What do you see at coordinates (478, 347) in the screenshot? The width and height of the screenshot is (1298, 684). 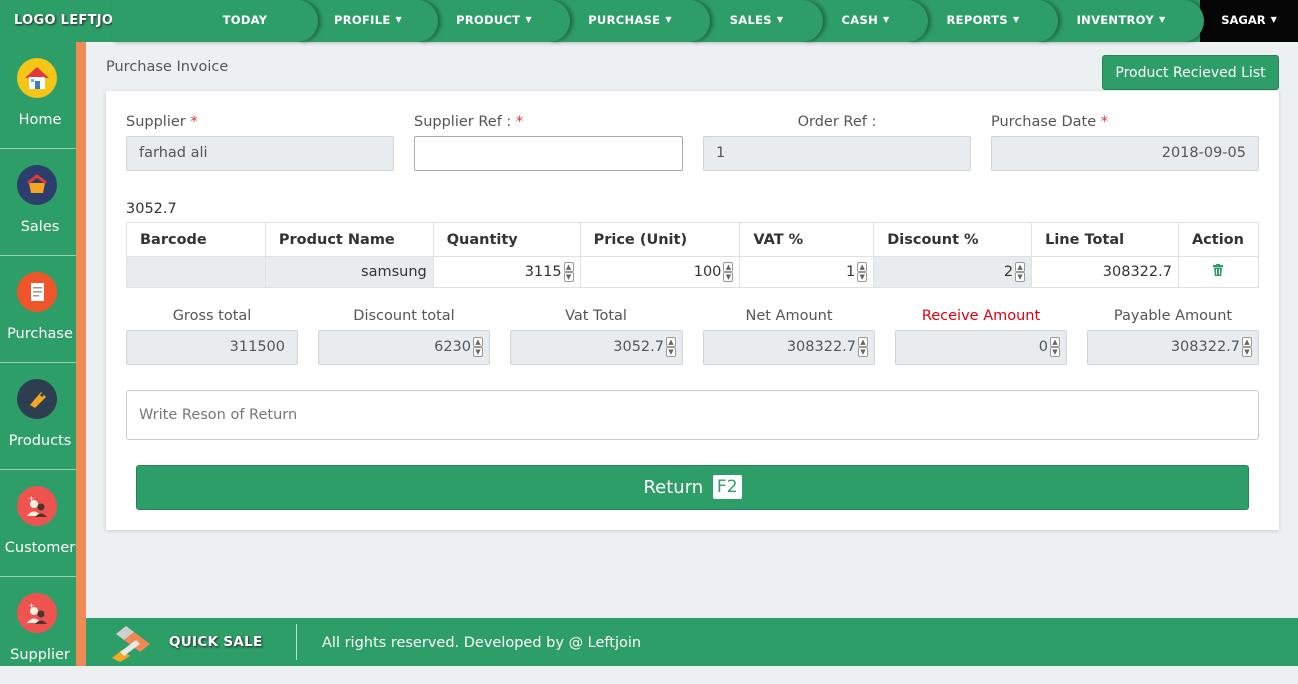 I see `discount-total-stepper: ▲ ▼` at bounding box center [478, 347].